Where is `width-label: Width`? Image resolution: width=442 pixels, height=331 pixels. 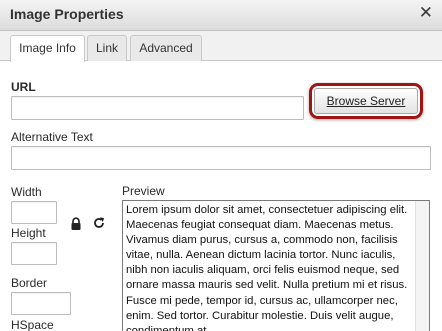 width-label: Width is located at coordinates (26, 192).